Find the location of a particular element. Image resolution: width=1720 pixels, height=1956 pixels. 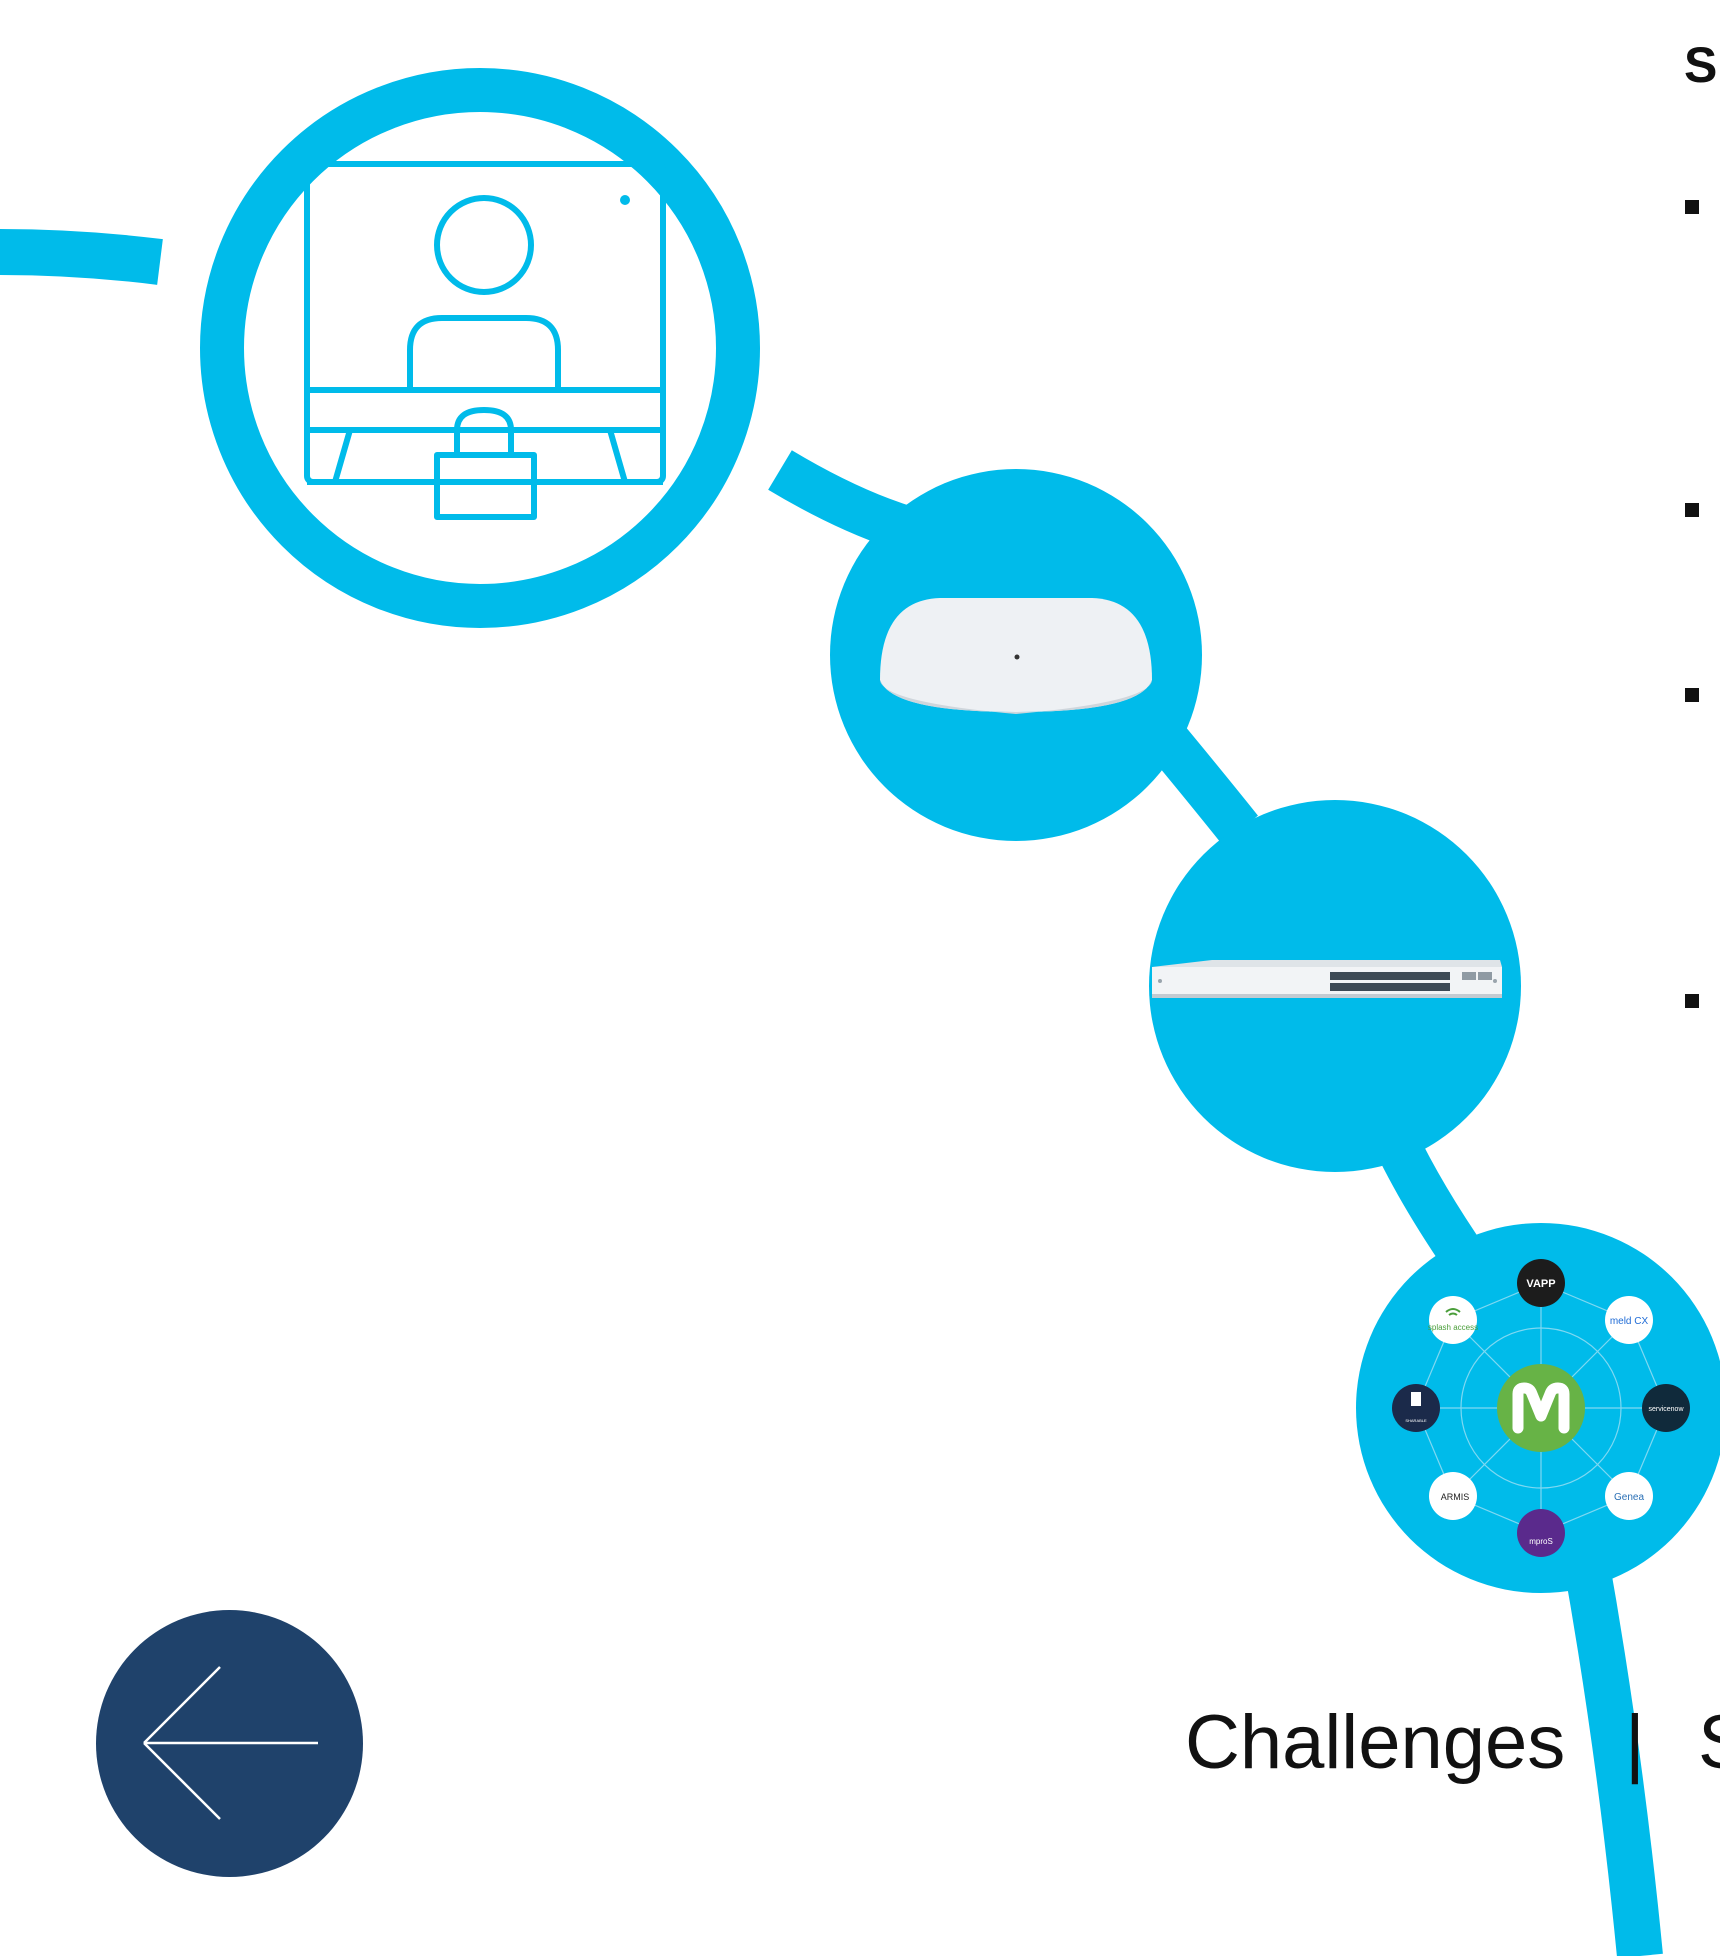

secure-remote-worker-node is located at coordinates (480, 348).